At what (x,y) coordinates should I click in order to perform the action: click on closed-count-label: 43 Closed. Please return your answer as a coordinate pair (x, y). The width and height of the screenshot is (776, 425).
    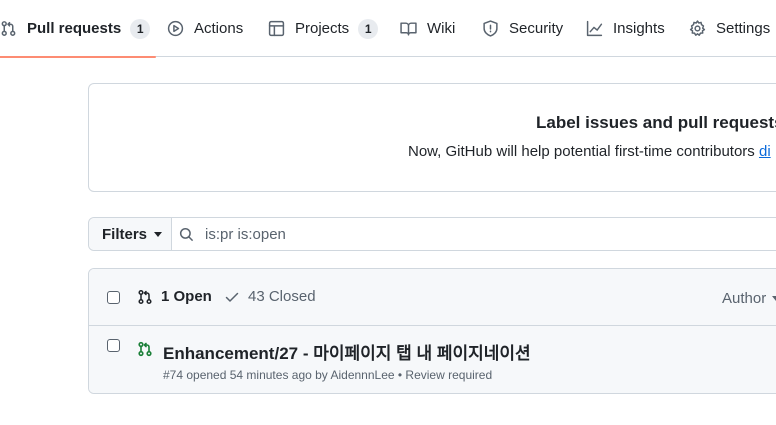
    Looking at the image, I should click on (282, 296).